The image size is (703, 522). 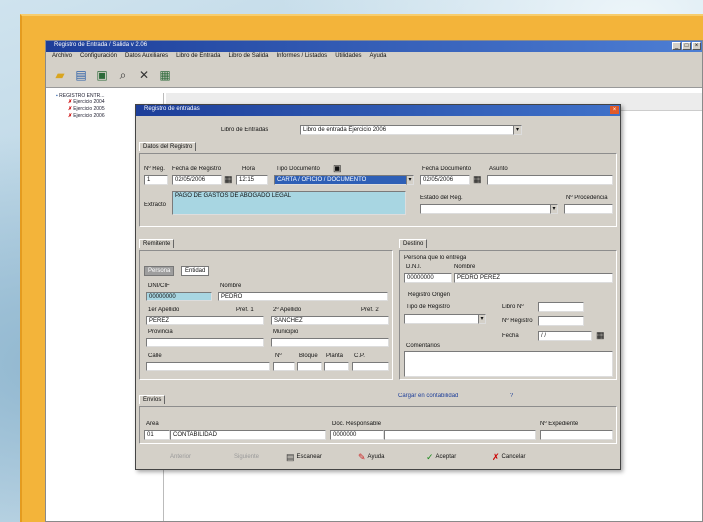 What do you see at coordinates (123, 75) in the screenshot?
I see `search-icon: ⌕` at bounding box center [123, 75].